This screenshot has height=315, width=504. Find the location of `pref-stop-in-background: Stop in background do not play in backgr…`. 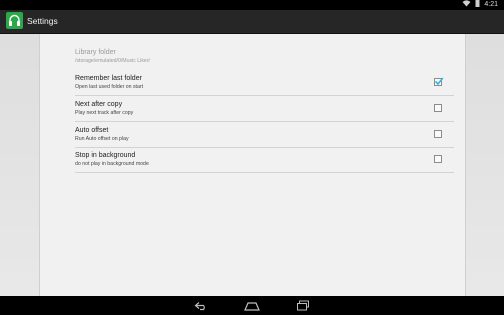

pref-stop-in-background: Stop in background do not play in backgr… is located at coordinates (264, 160).